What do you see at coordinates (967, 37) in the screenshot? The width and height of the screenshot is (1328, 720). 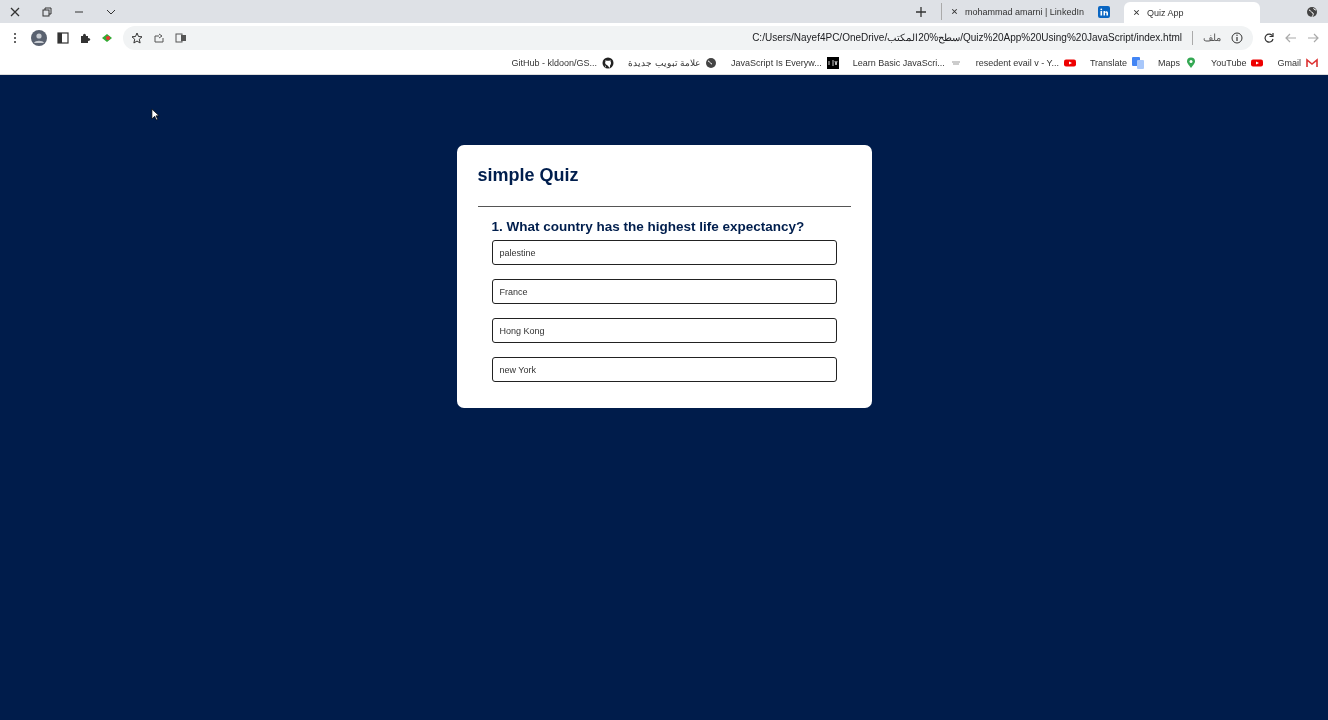 I see `url-text: C:/Users/Nayef4PC/OneDrive/سطح%20المكتب/Quiz%20App%20Using%20JavaScript/index.html` at bounding box center [967, 37].